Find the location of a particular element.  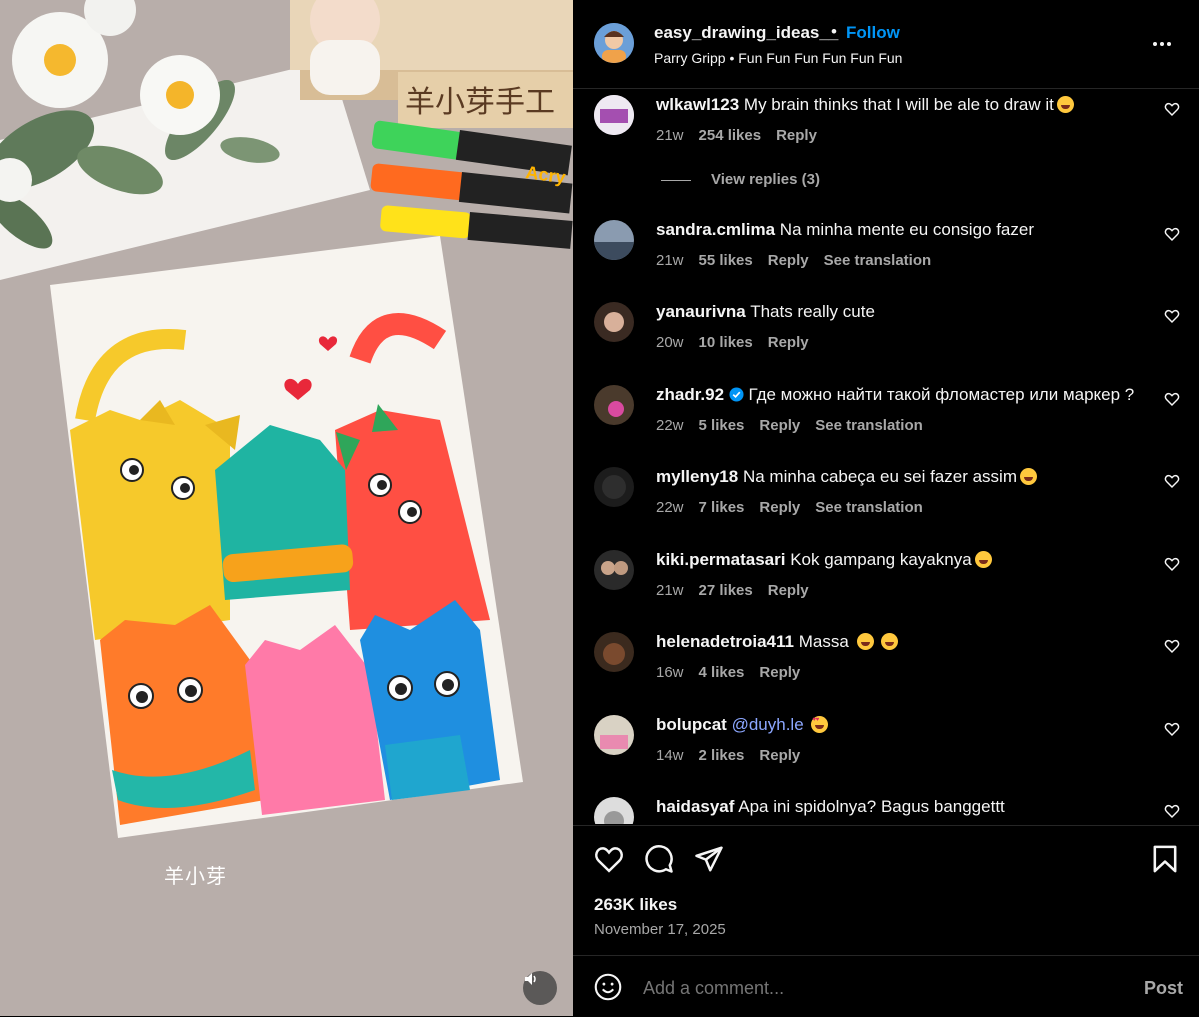

more-options-button is located at coordinates (1162, 46).